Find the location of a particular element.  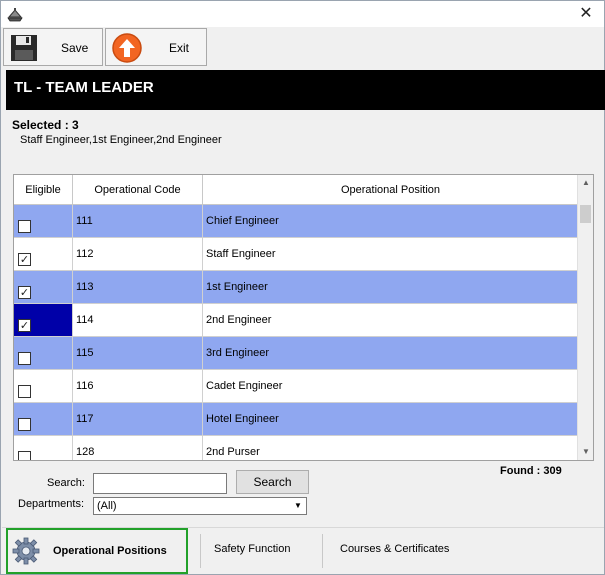

search-input is located at coordinates (160, 483).